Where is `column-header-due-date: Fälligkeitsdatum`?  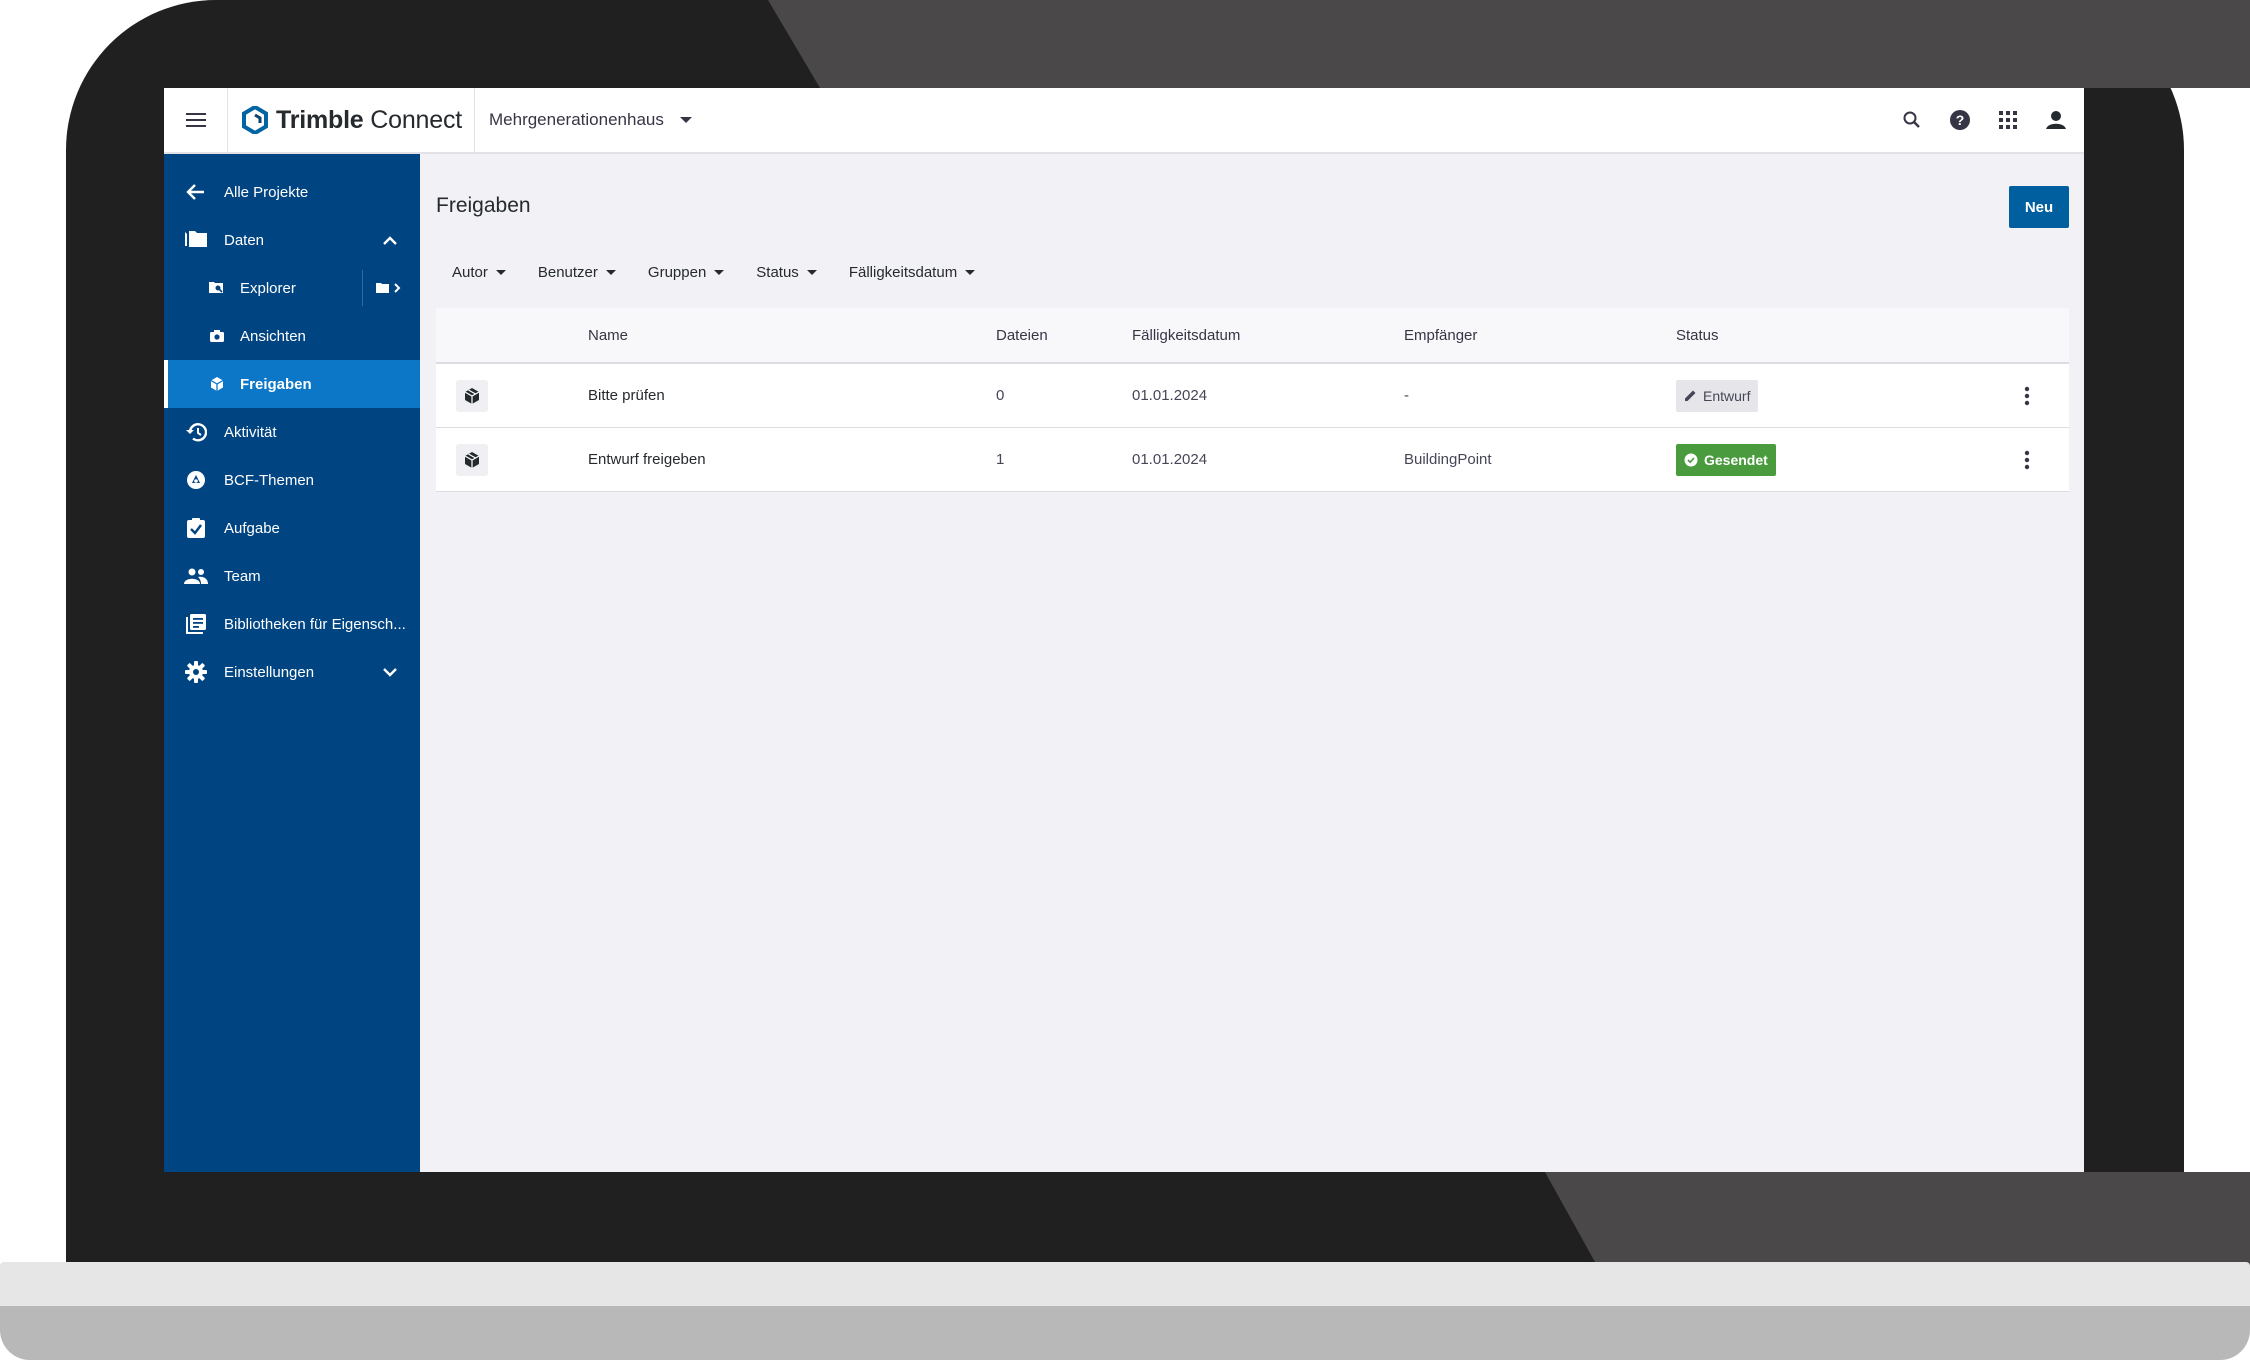
column-header-due-date: Fälligkeitsdatum is located at coordinates (1186, 335).